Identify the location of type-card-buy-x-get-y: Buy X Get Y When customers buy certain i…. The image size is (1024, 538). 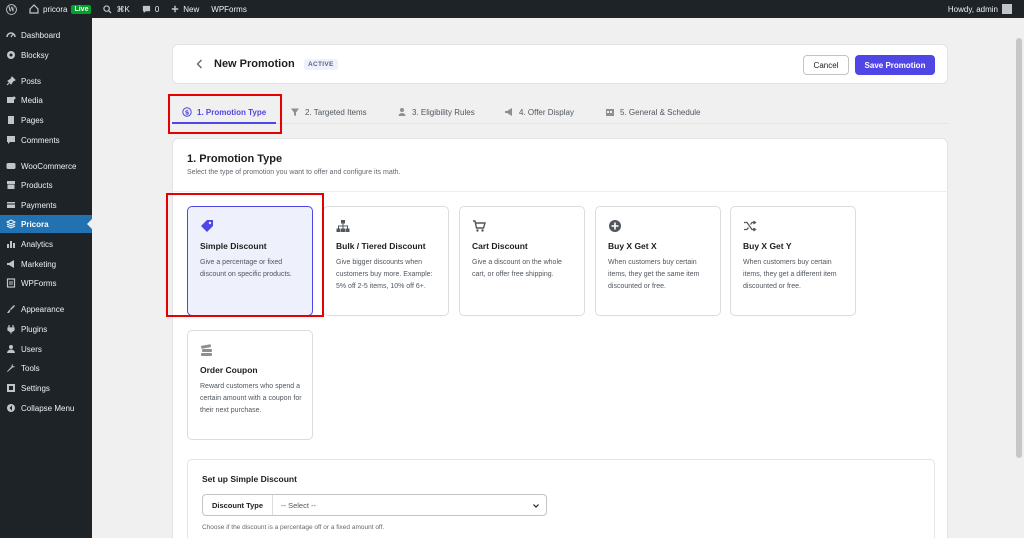
(793, 261).